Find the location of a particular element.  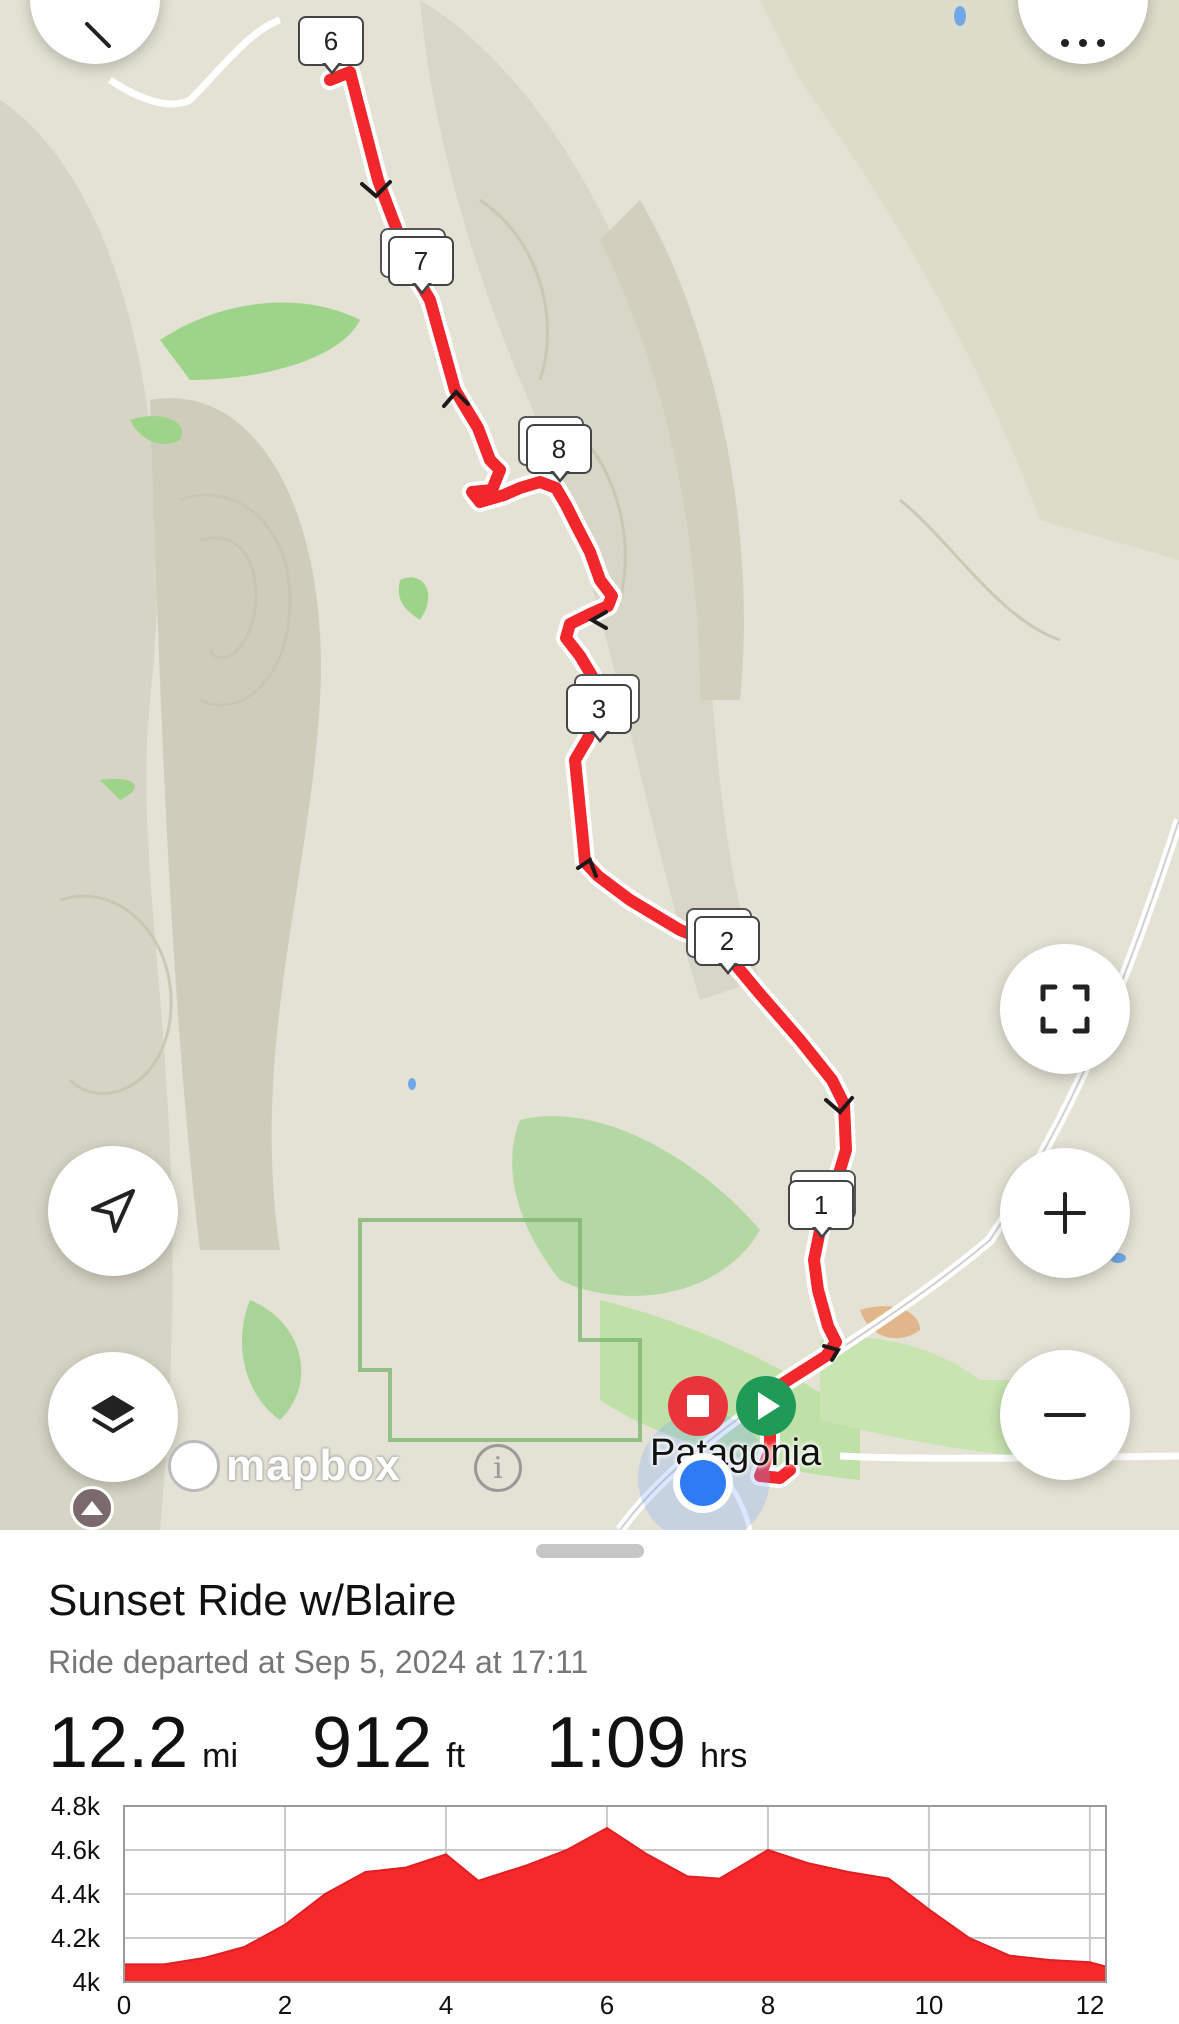

current-location-dot is located at coordinates (703, 1483).